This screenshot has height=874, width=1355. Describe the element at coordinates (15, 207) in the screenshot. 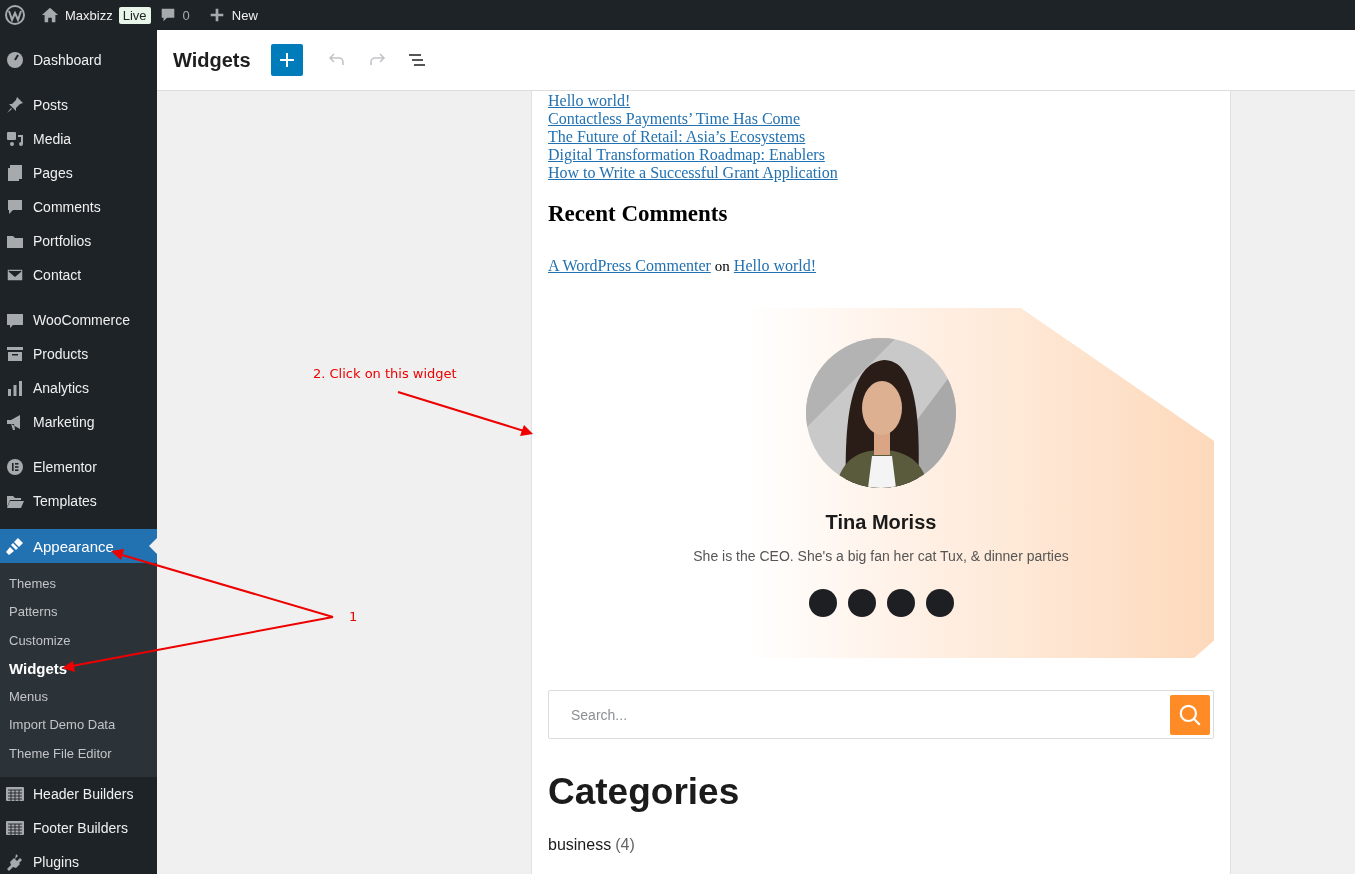

I see `speech-bubble-icon` at that location.